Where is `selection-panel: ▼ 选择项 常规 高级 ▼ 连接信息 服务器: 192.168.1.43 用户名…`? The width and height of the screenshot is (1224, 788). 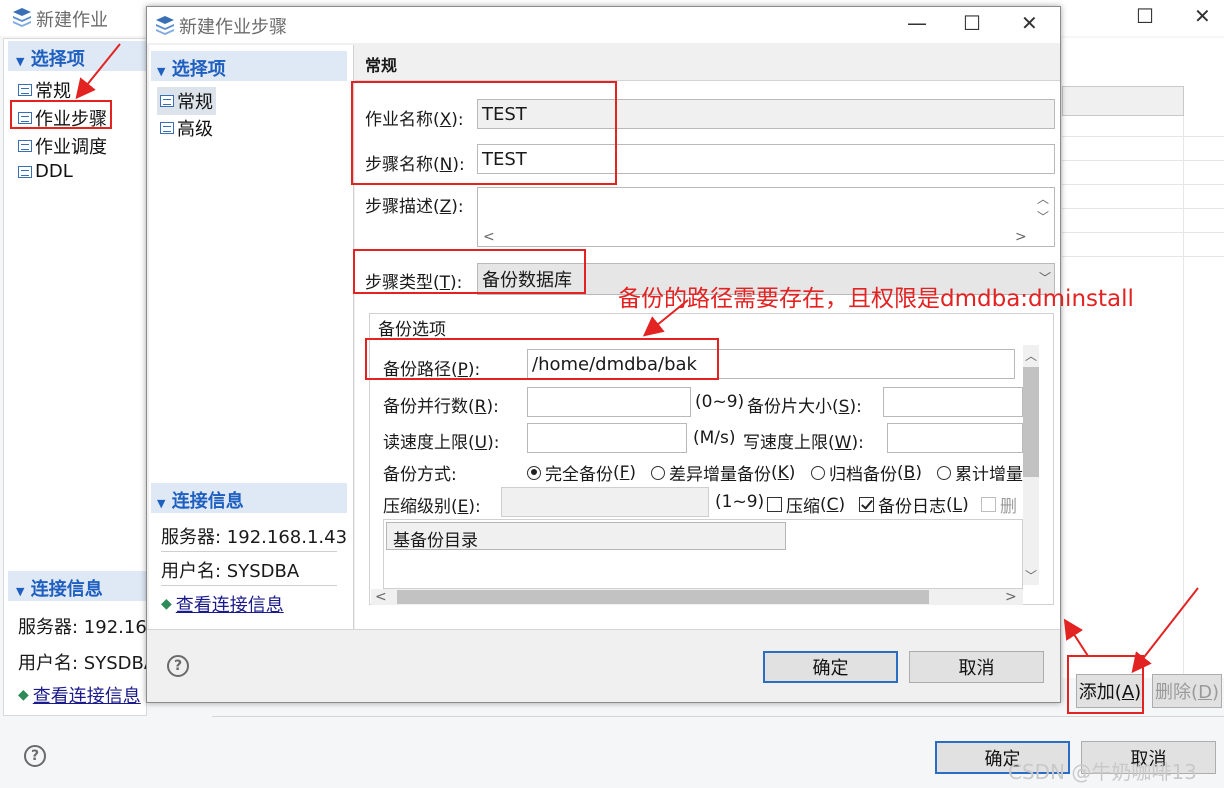
selection-panel: ▼ 选择项 常规 高级 ▼ 连接信息 服务器: 192.168.1.43 用户名… is located at coordinates (251, 337).